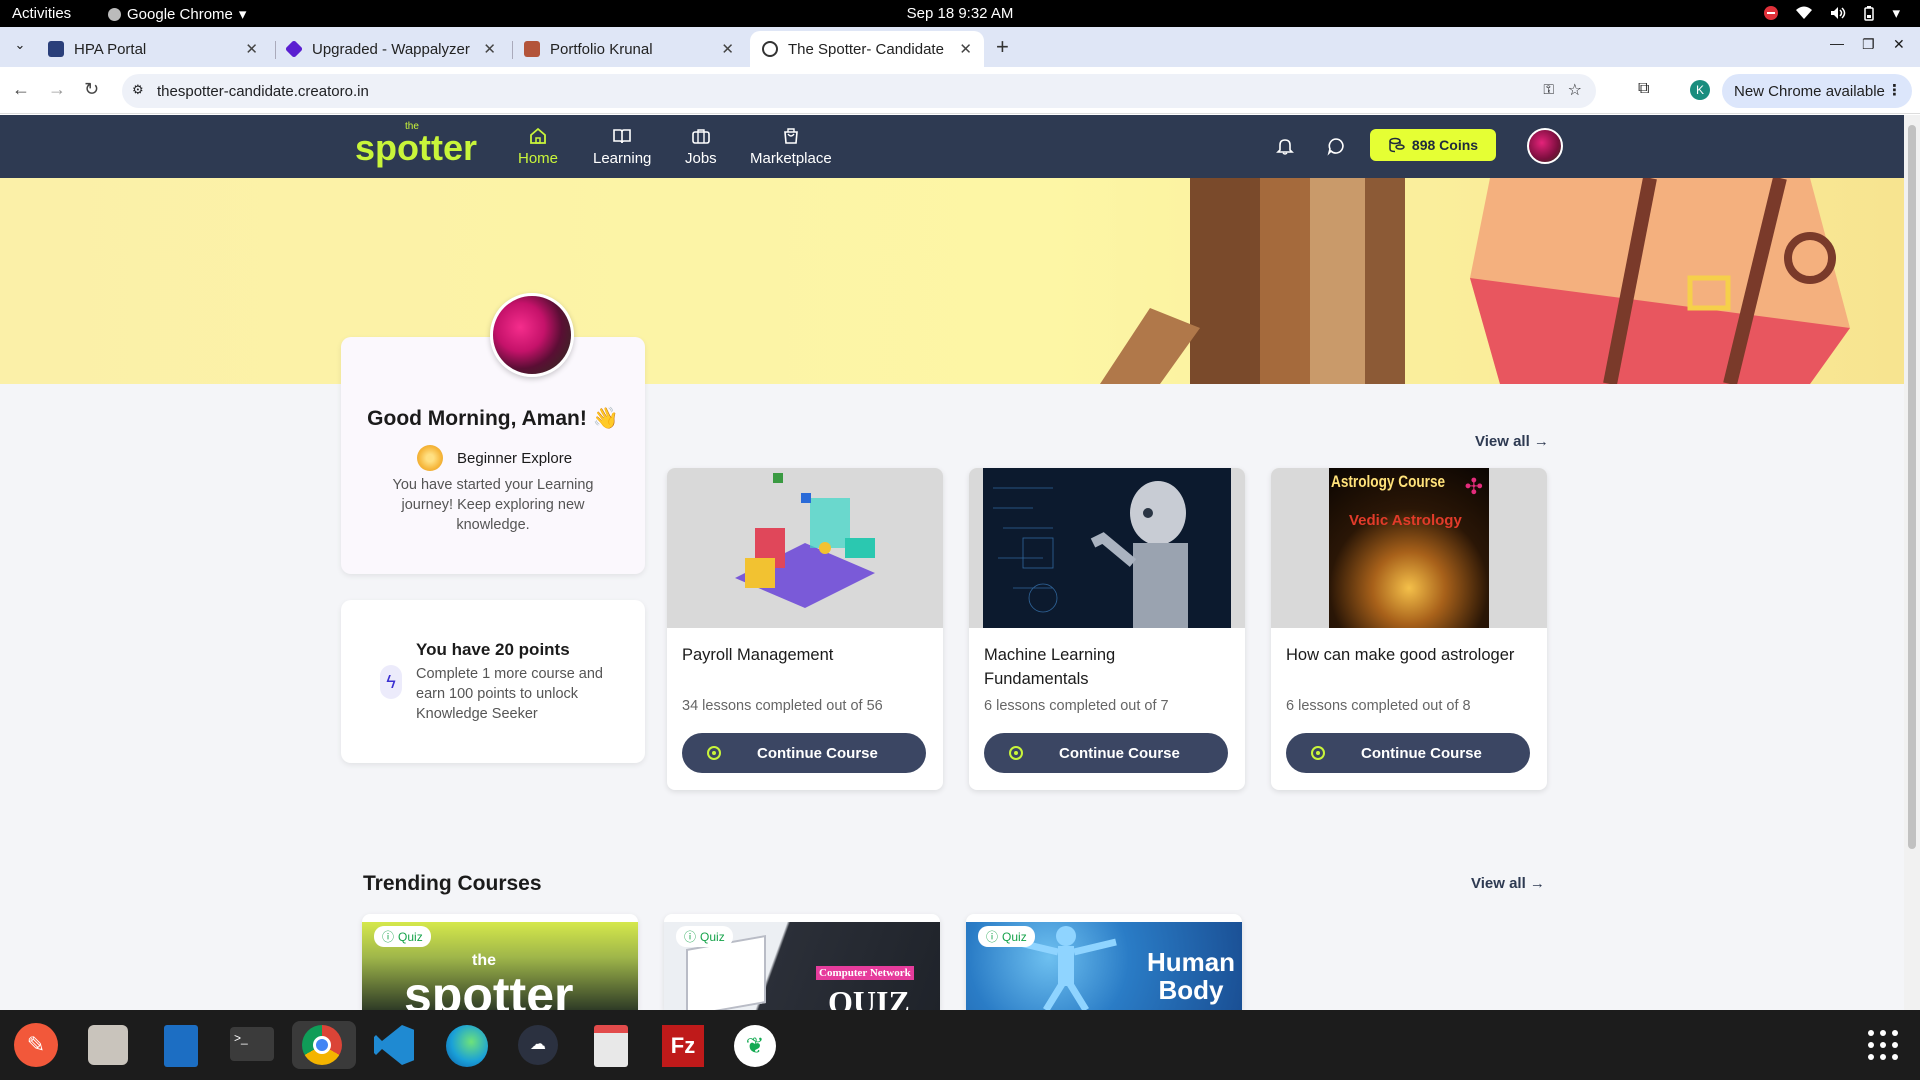 The image size is (1920, 1080). I want to click on clock: Sep 18 9:32 AM, so click(960, 13).